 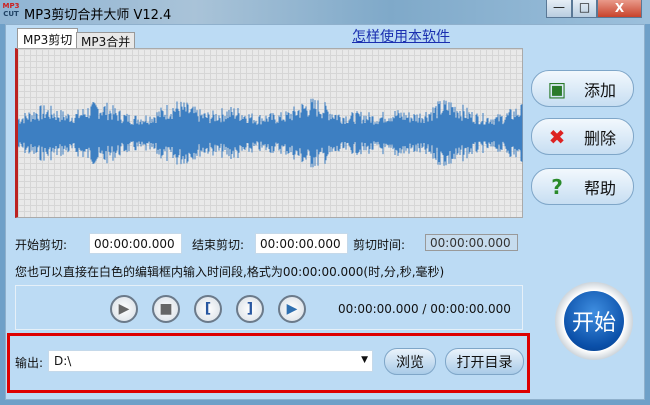 I want to click on play-button: ▶, so click(x=124, y=309).